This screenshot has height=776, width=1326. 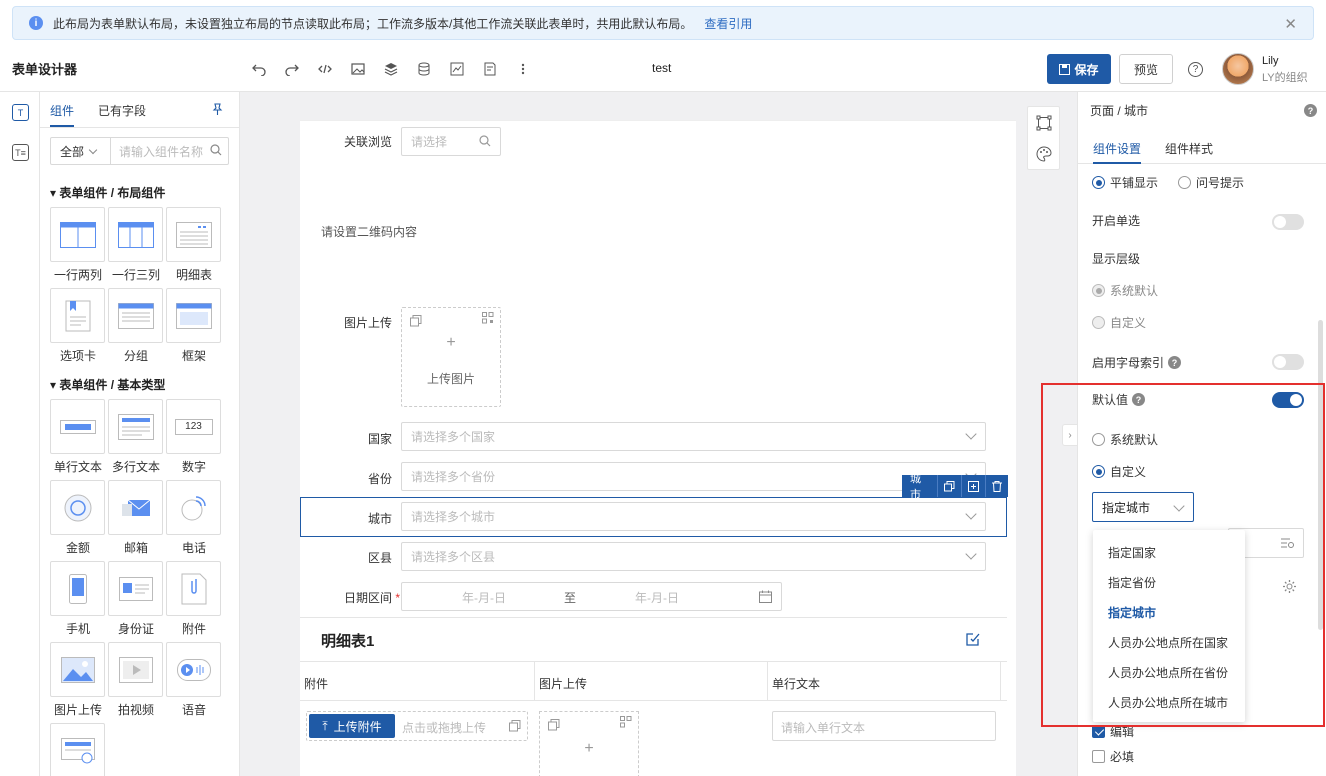 What do you see at coordinates (194, 437) in the screenshot?
I see `component-number: 123 数字` at bounding box center [194, 437].